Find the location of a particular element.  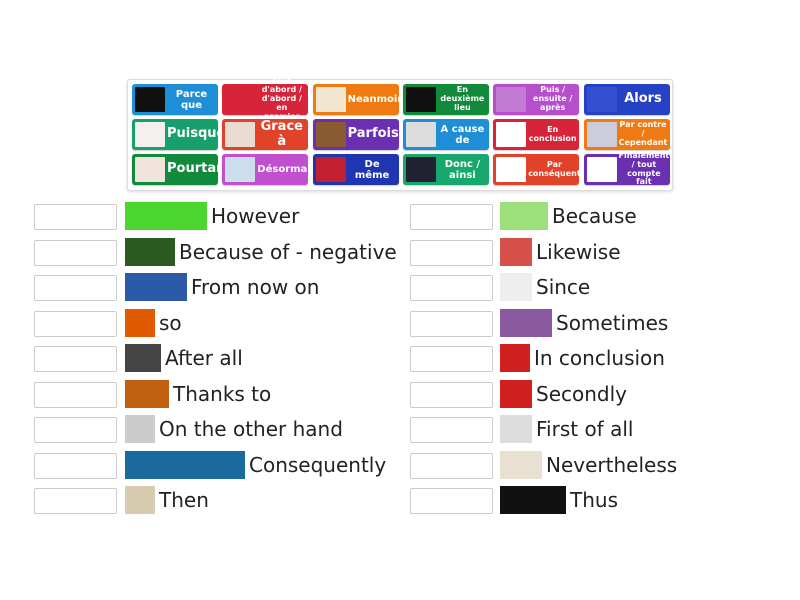

list-item: Sometimes is located at coordinates (584, 322).